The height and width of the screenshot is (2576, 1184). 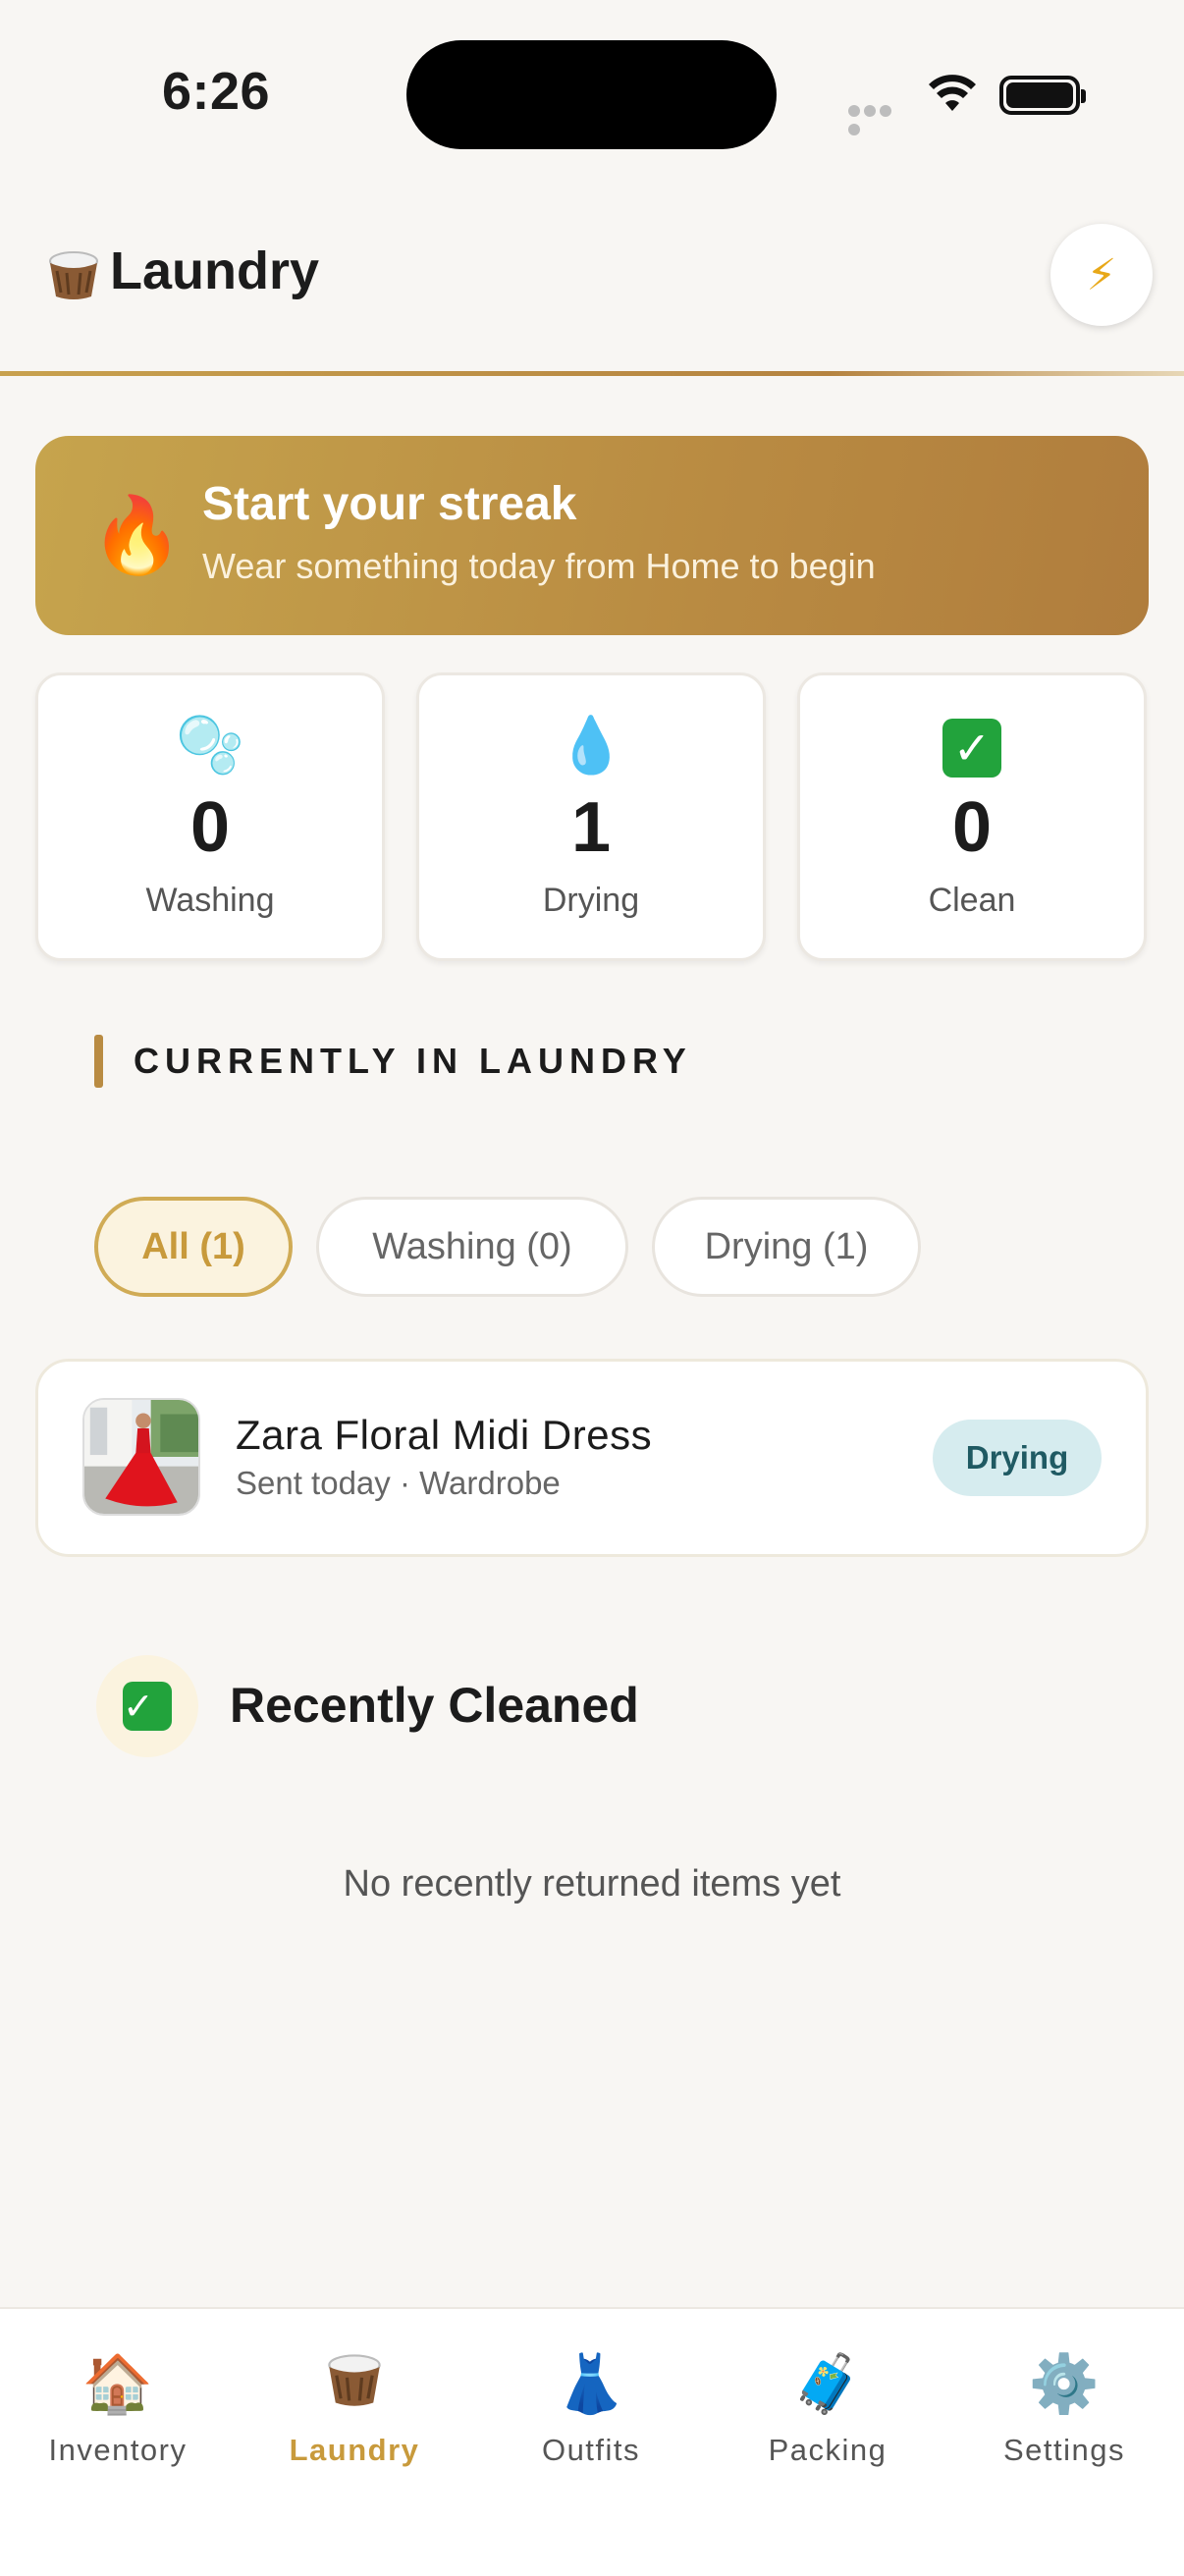 What do you see at coordinates (539, 566) in the screenshot?
I see `streak-subtitle: Wear something today from Home to begin` at bounding box center [539, 566].